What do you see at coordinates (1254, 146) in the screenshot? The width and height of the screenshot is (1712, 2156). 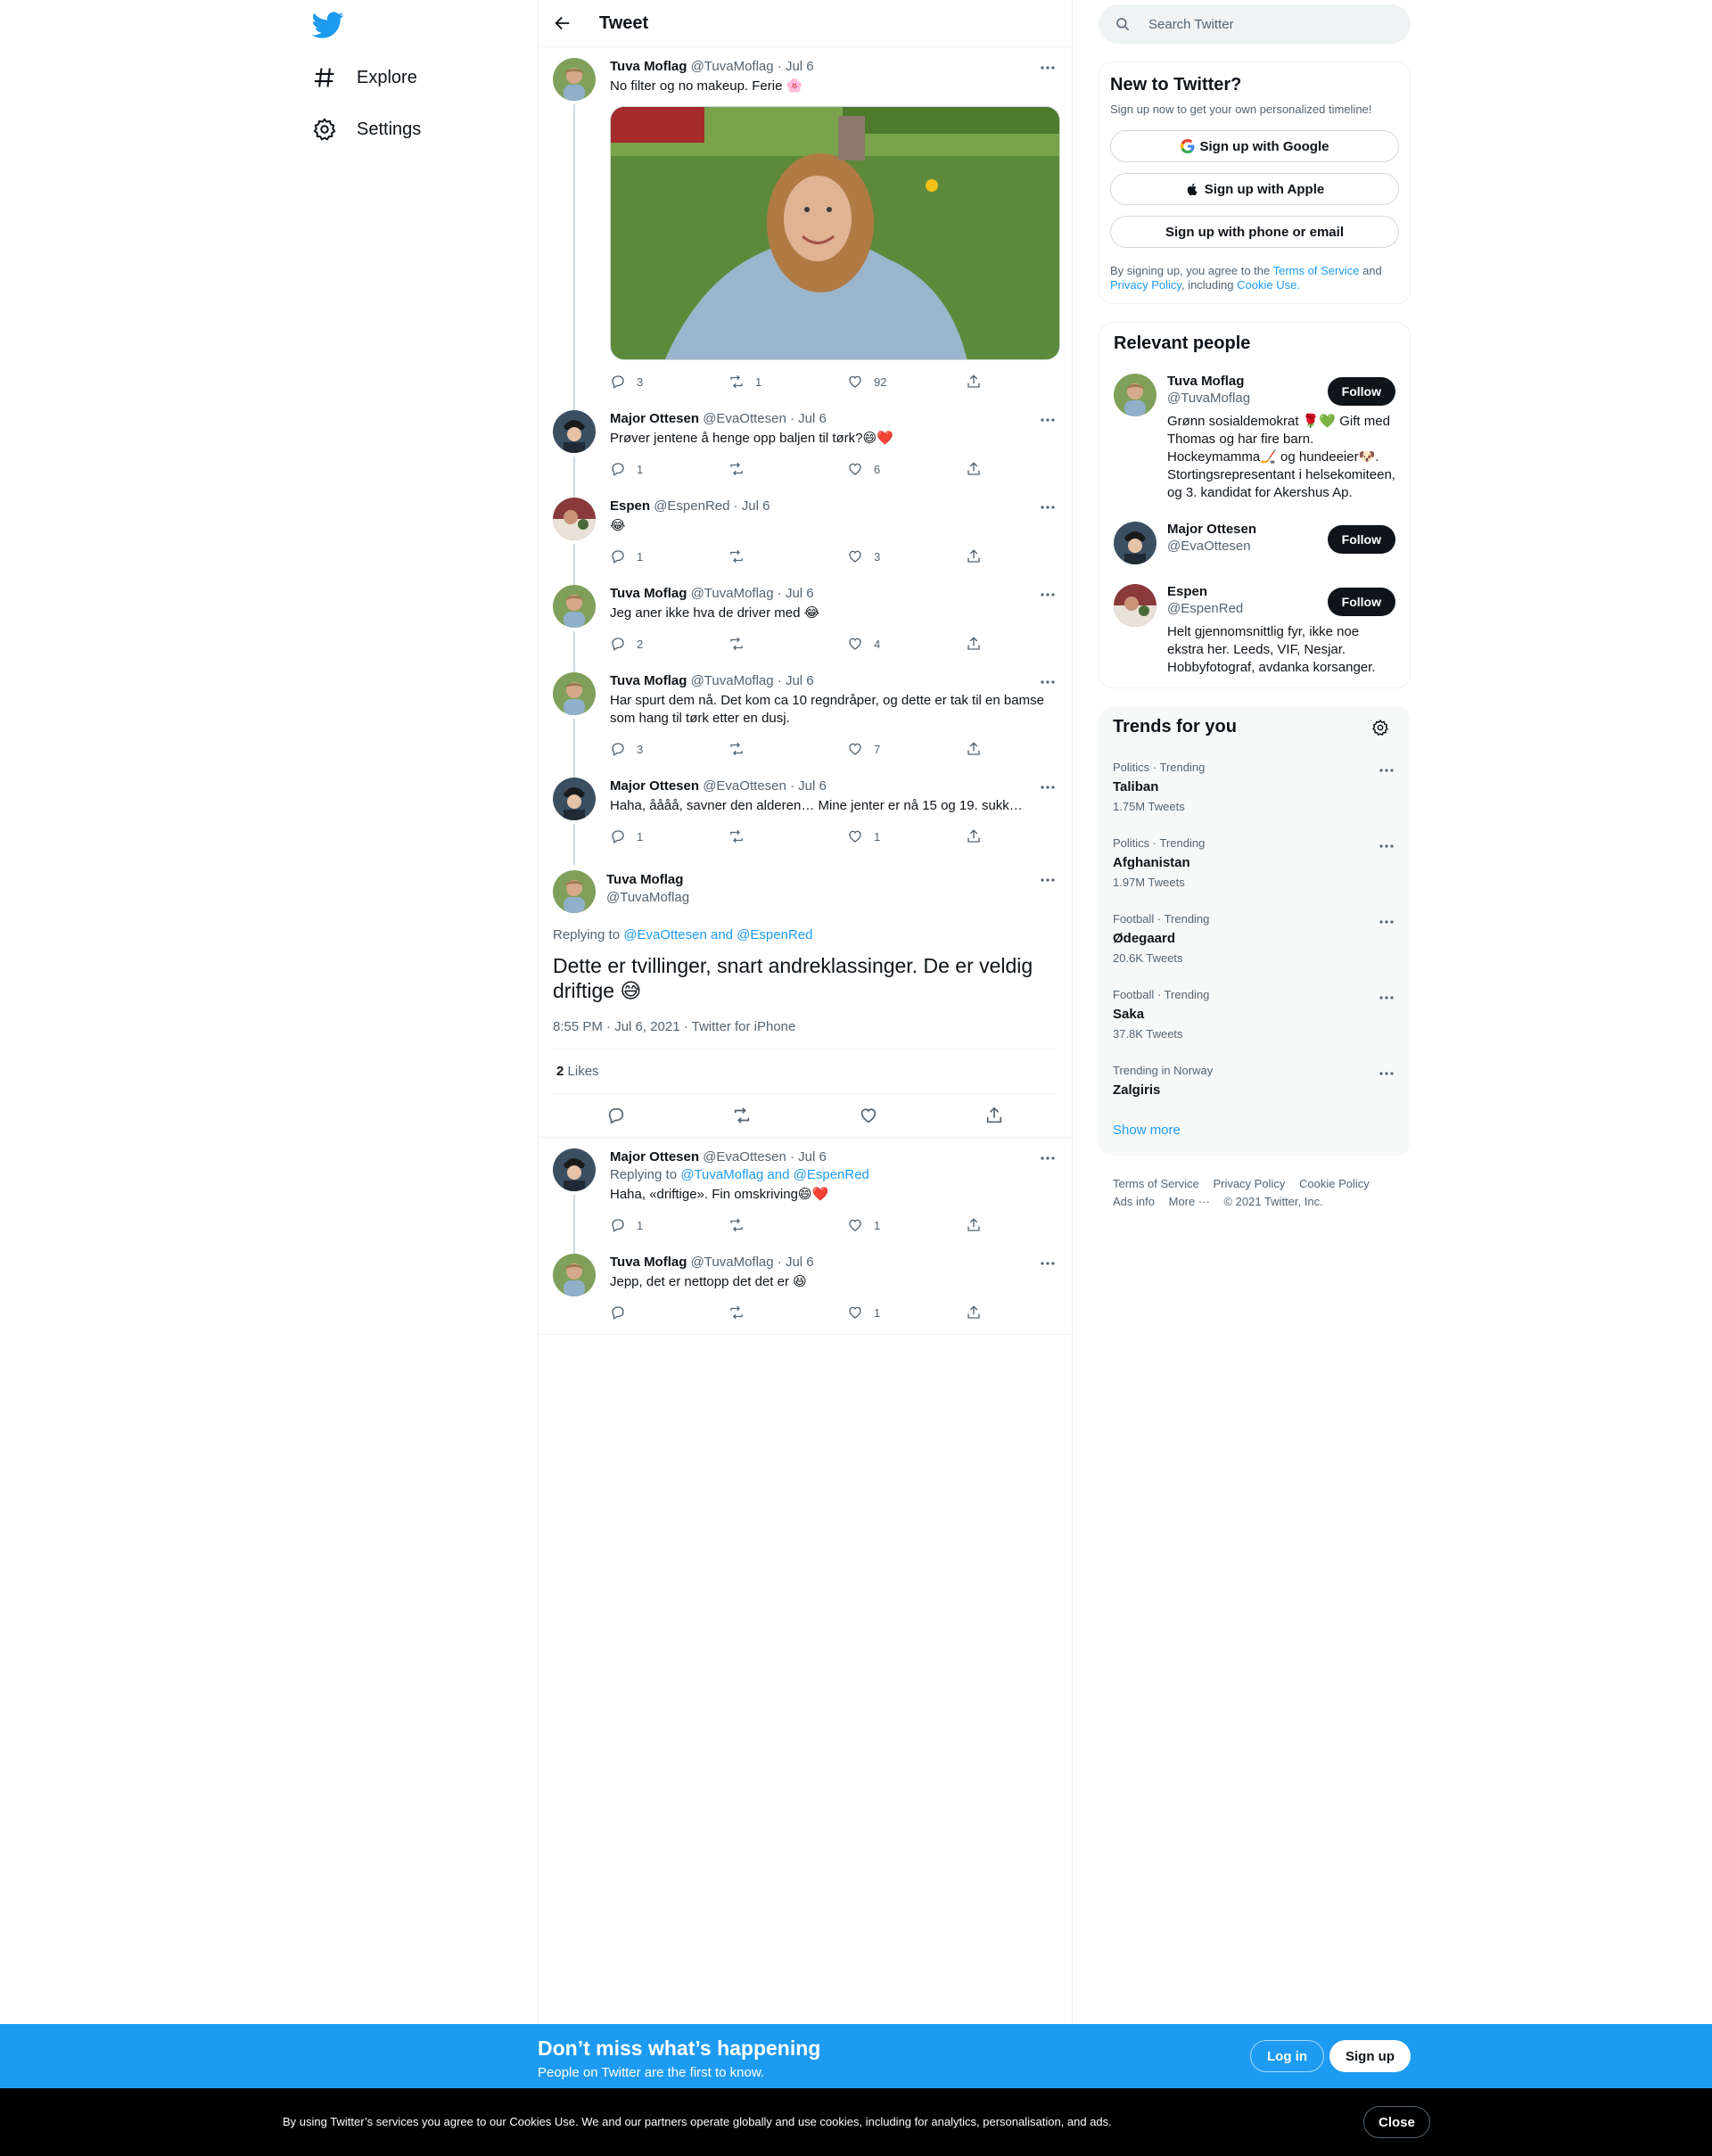 I see `signup-google-button: Sign up with Google` at bounding box center [1254, 146].